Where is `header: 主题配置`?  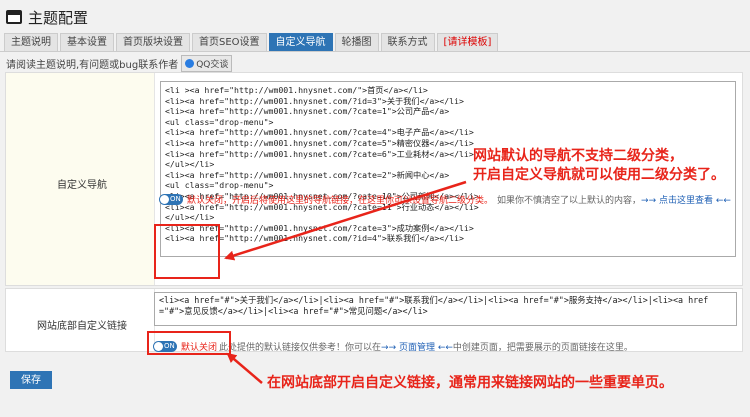 header: 主题配置 is located at coordinates (47, 17).